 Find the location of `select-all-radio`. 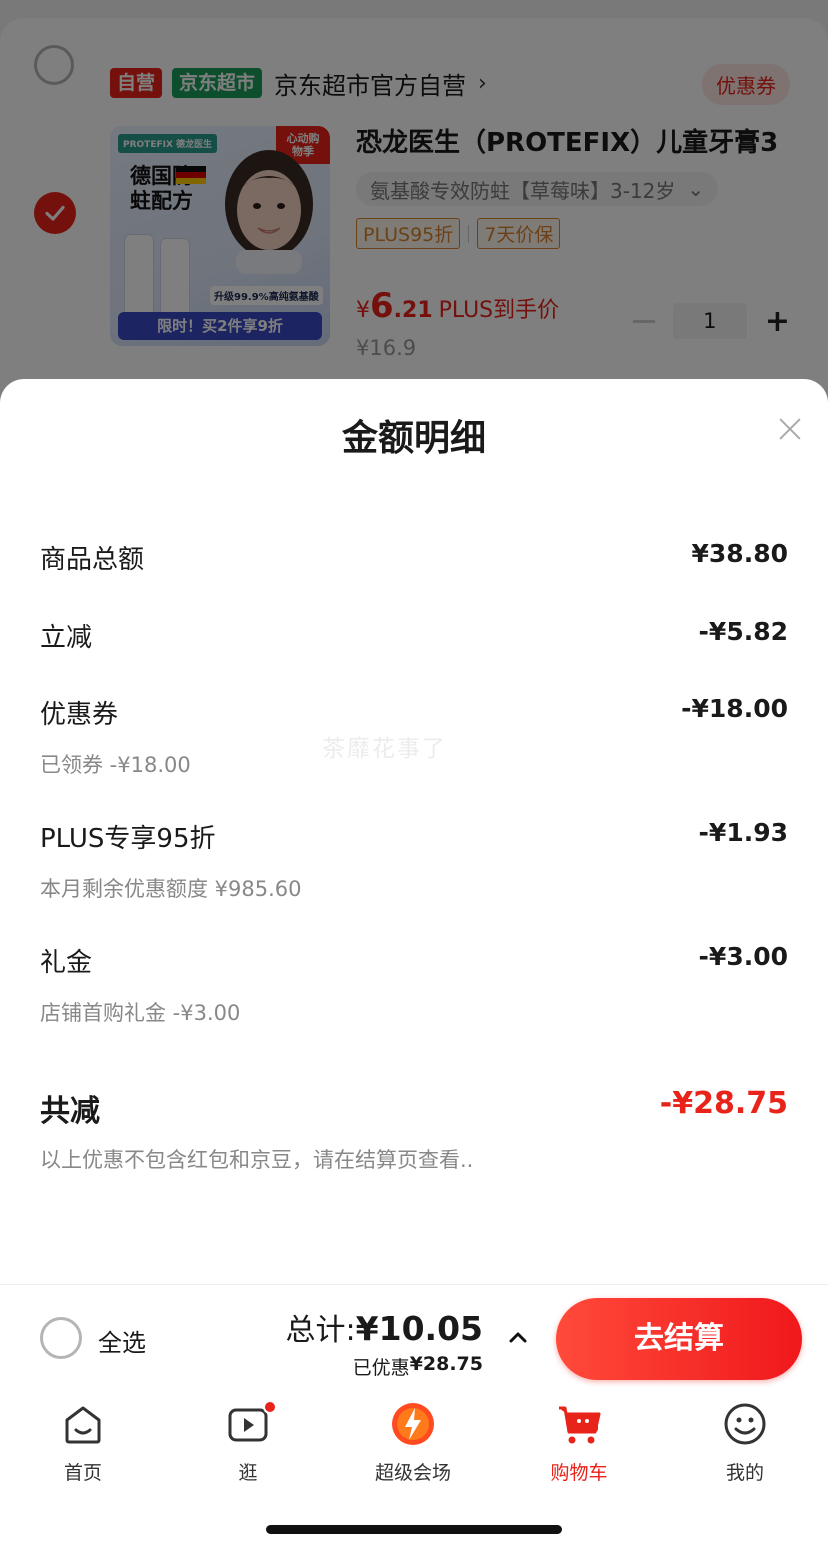

select-all-radio is located at coordinates (61, 1338).